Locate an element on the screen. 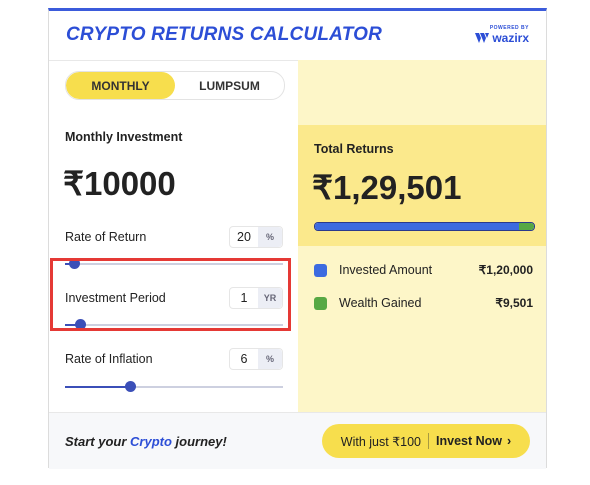  rate-of-inflation-slider-handle is located at coordinates (131, 386).